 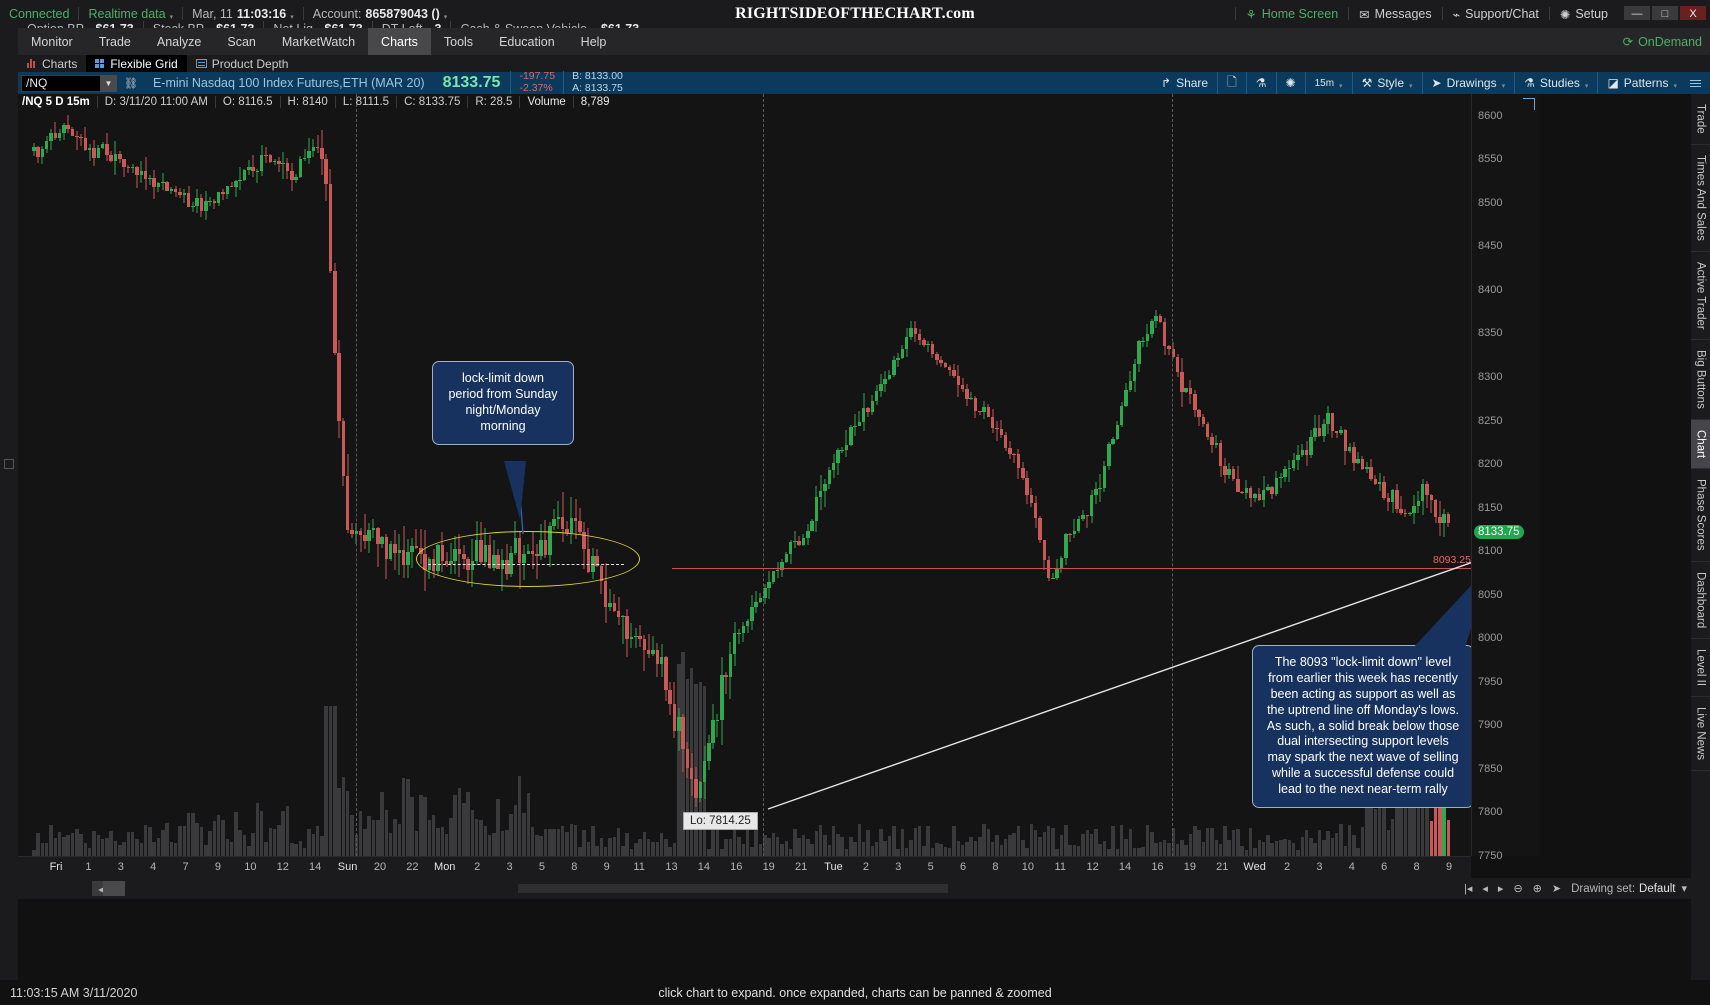 I want to click on nav-first-icon: |◂, so click(x=1468, y=888).